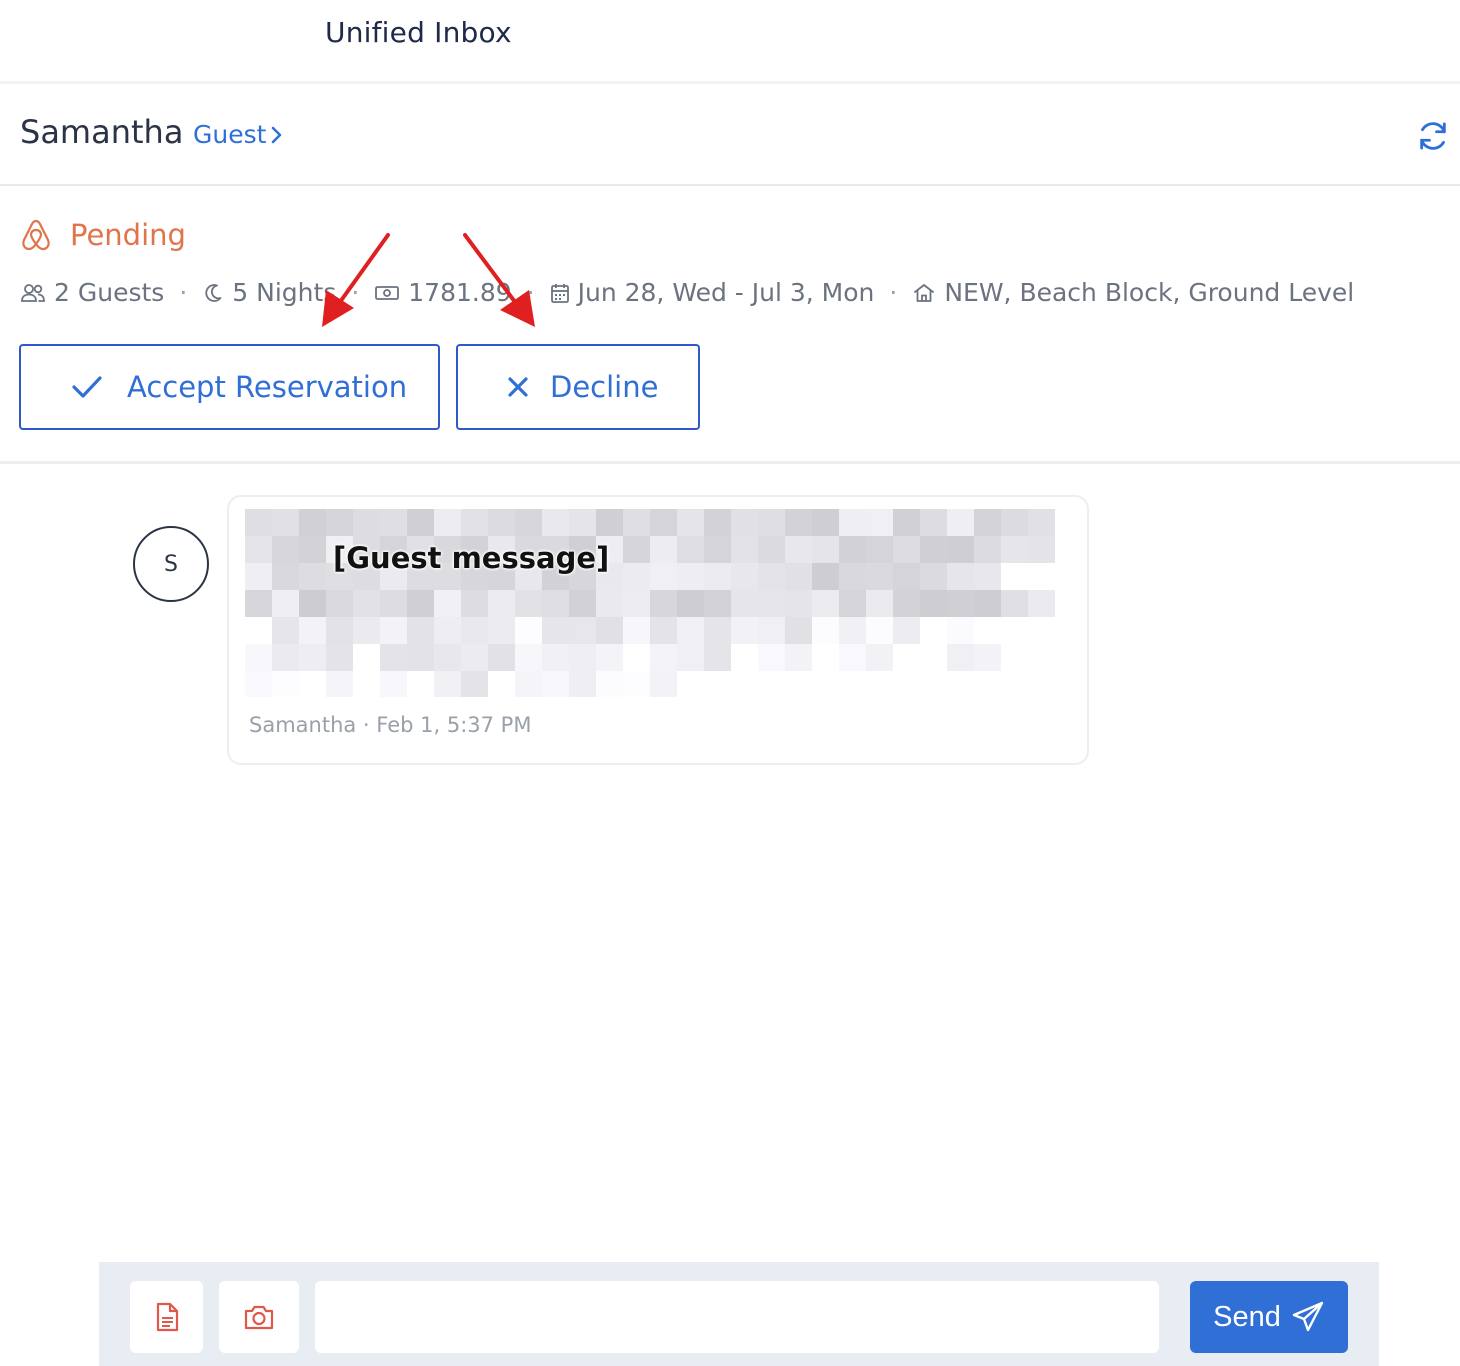 The width and height of the screenshot is (1460, 1366). Describe the element at coordinates (213, 292) in the screenshot. I see `moon-icon` at that location.